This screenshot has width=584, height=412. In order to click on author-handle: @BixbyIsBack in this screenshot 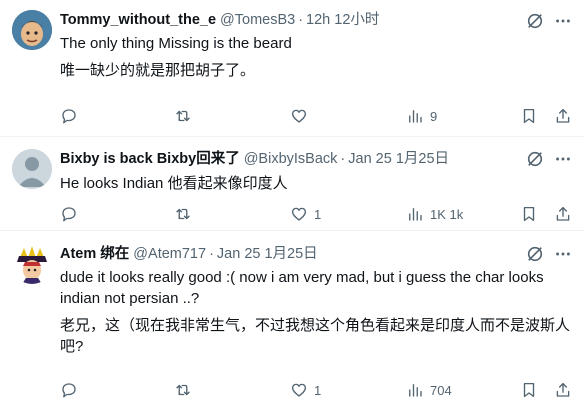, I will do `click(291, 159)`.